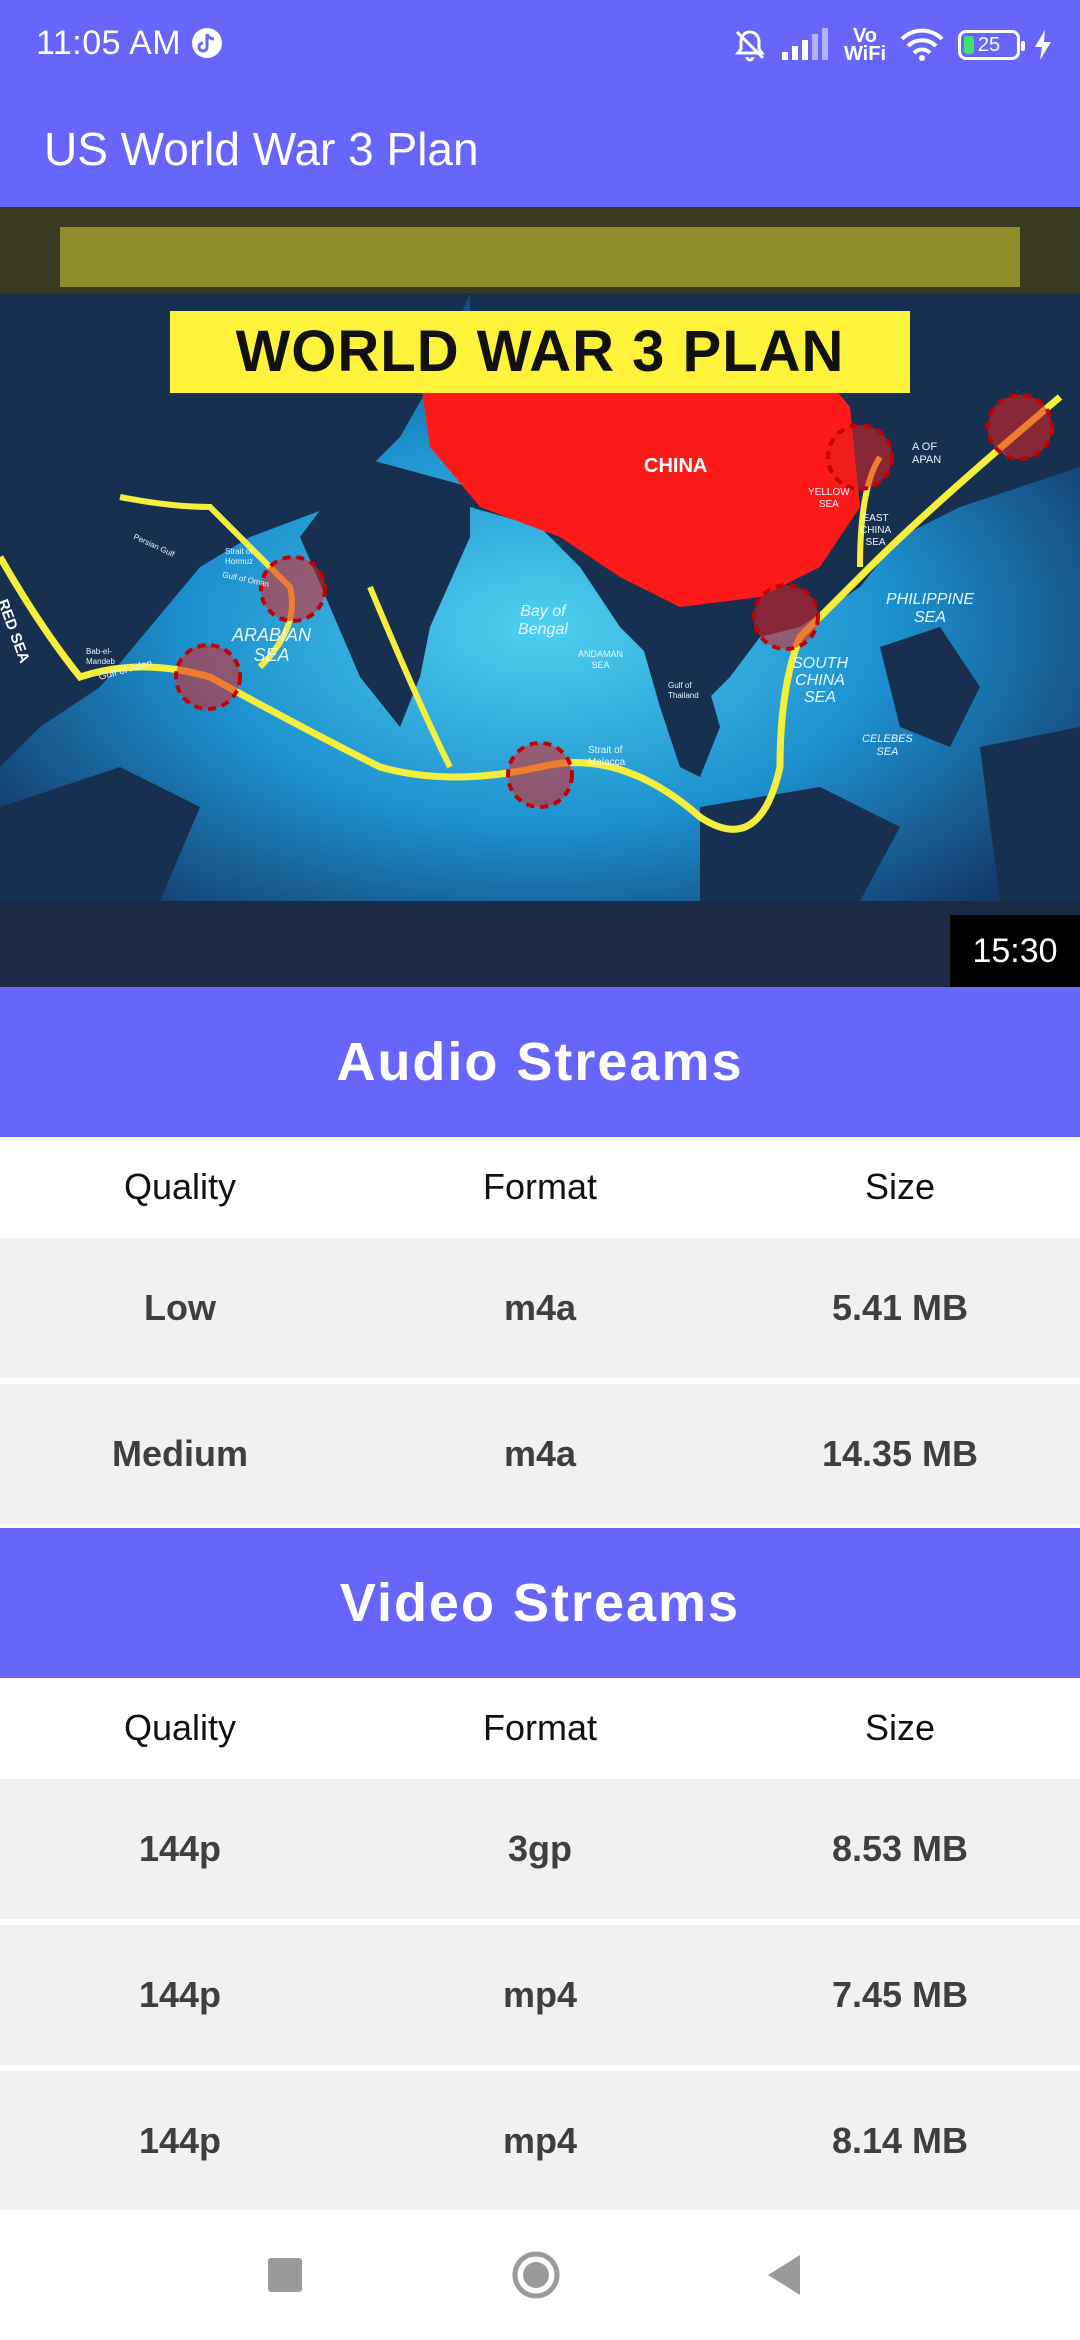 Image resolution: width=1080 pixels, height=2340 pixels. Describe the element at coordinates (930, 617) in the screenshot. I see `map-label-philippine-2: SEA` at that location.